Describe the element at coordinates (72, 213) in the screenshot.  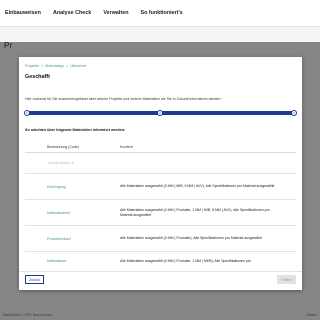
I see `row-name: Materialnahme` at that location.